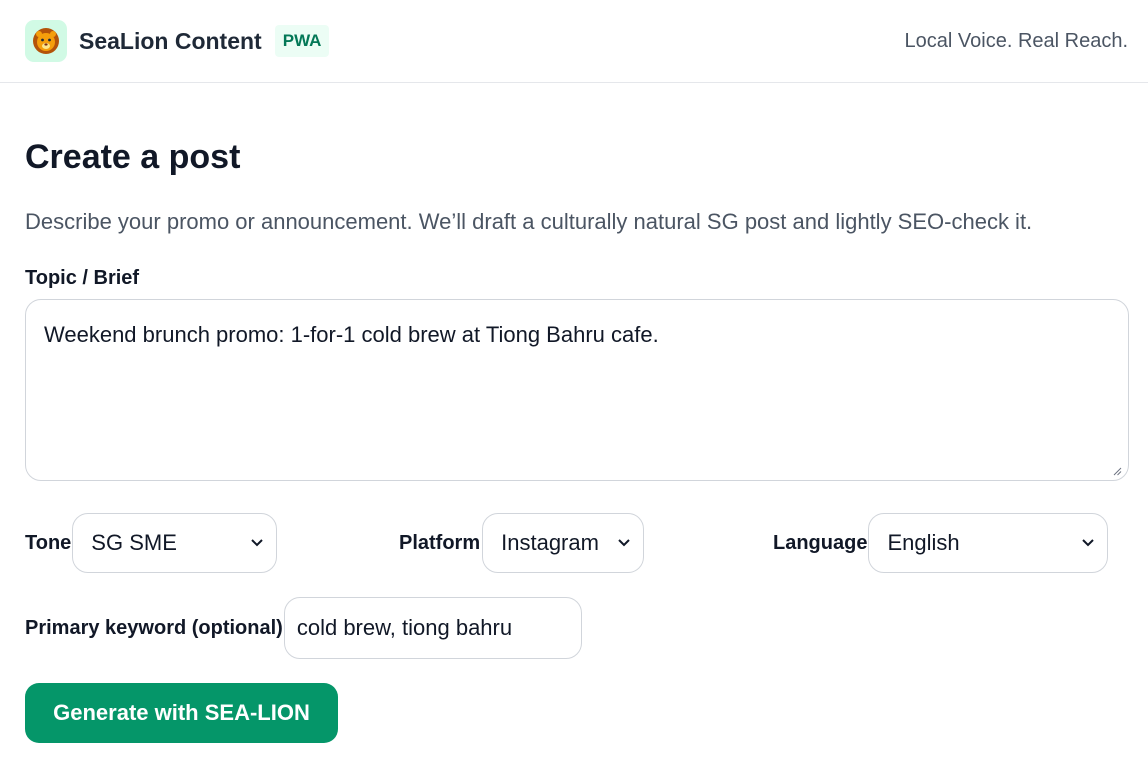 The width and height of the screenshot is (1148, 770). What do you see at coordinates (134, 542) in the screenshot?
I see `tone-value: SG SME` at bounding box center [134, 542].